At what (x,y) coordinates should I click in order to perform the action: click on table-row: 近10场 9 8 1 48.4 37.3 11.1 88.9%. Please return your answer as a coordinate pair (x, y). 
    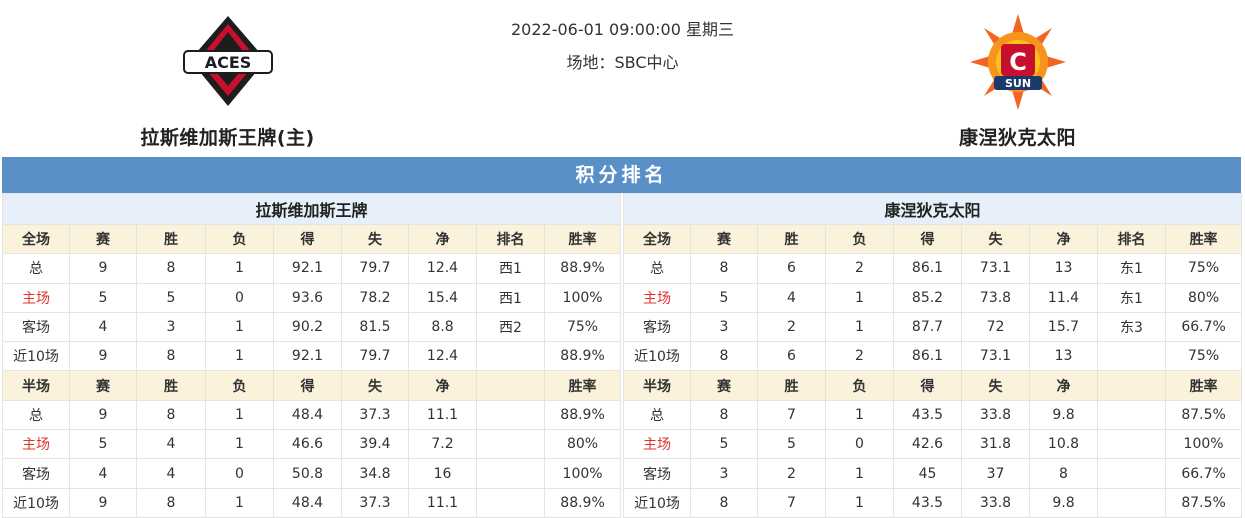
    Looking at the image, I should click on (312, 502).